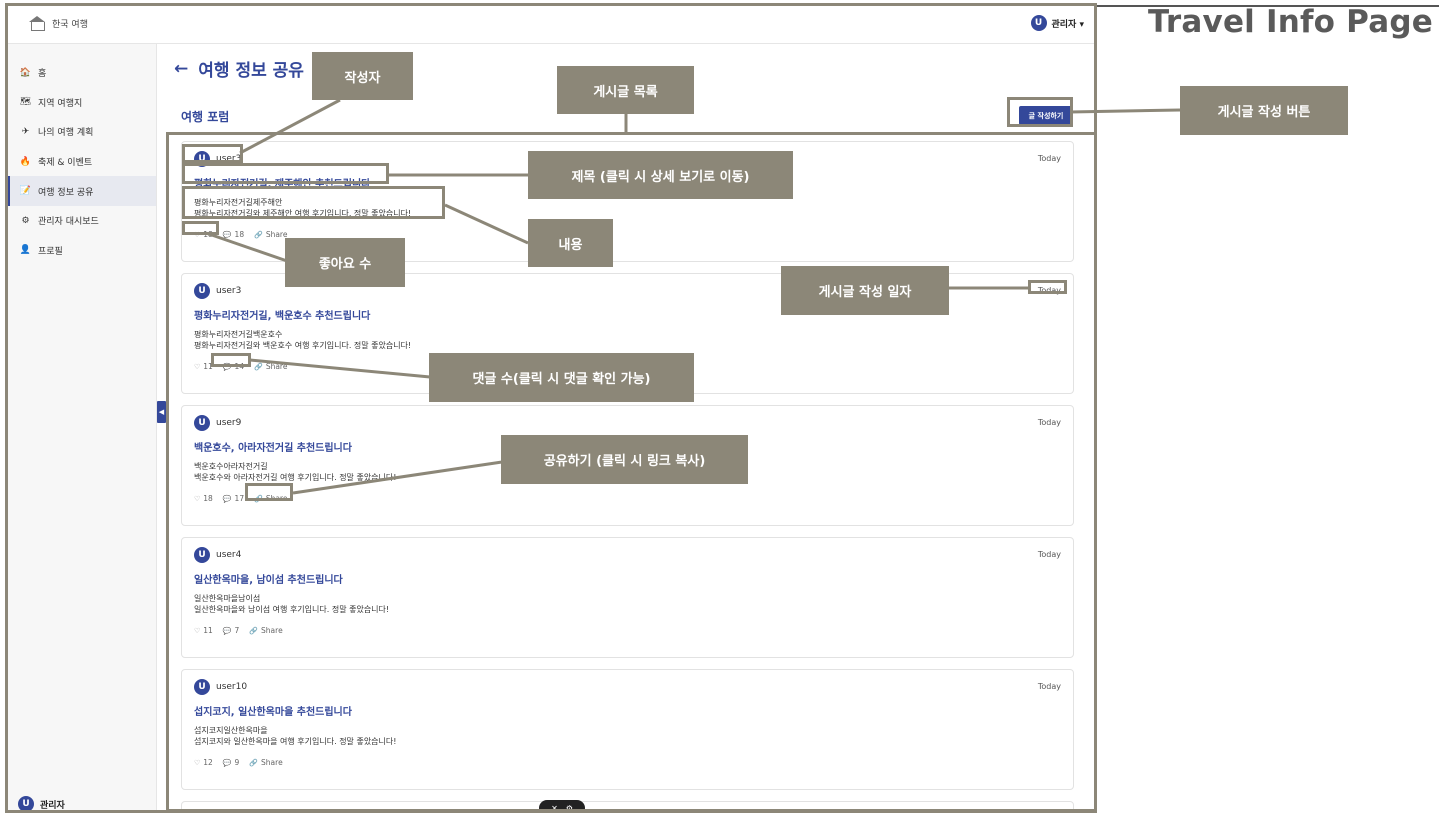  What do you see at coordinates (205, 117) in the screenshot?
I see `forum-title: 여행 포럼` at bounding box center [205, 117].